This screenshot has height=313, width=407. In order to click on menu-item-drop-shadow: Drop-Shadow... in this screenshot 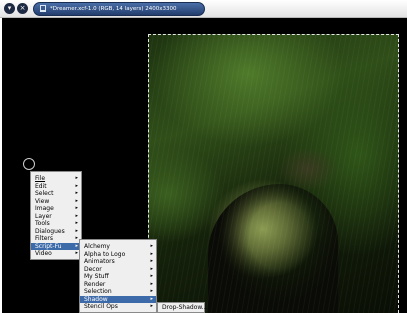, I will do `click(182, 308)`.